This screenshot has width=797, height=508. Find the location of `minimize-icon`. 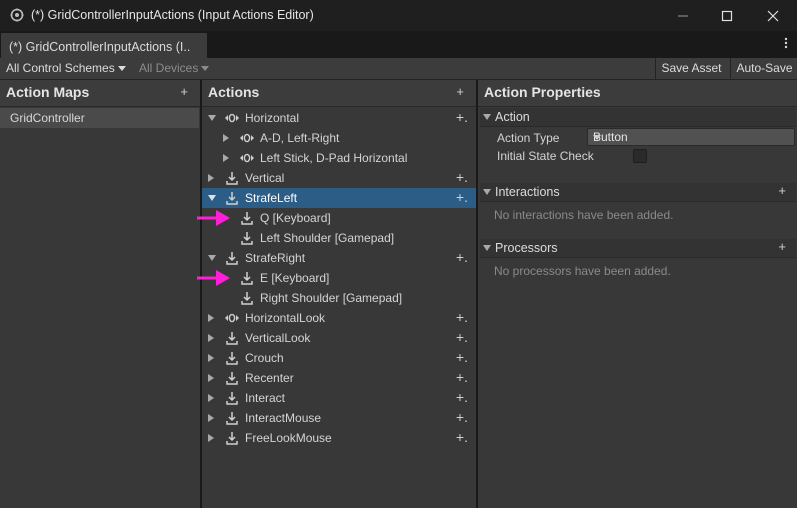

minimize-icon is located at coordinates (683, 15).